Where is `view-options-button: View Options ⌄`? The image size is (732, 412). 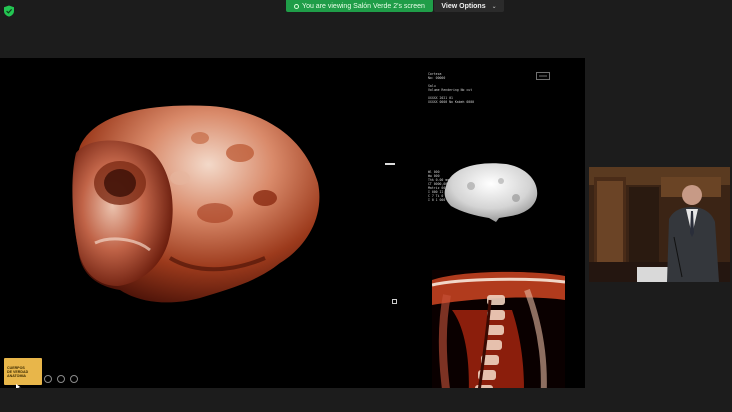
view-options-button: View Options ⌄ is located at coordinates (469, 6).